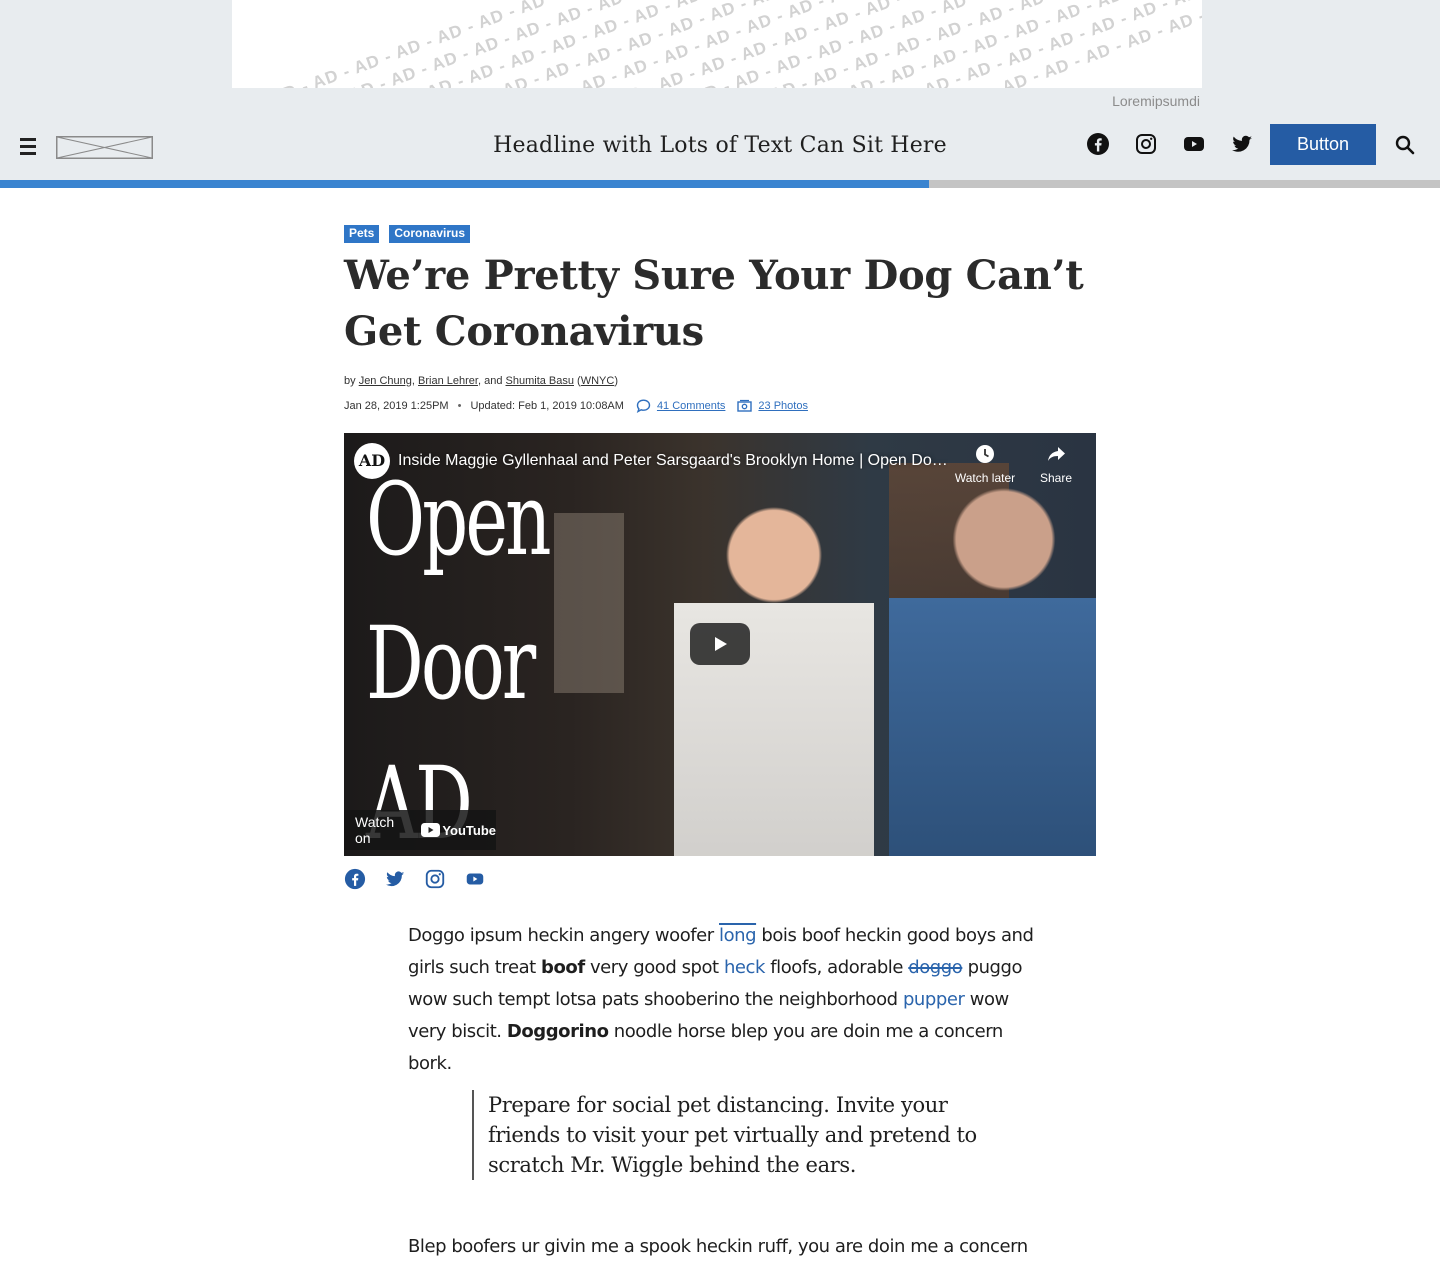  What do you see at coordinates (375, 830) in the screenshot?
I see `watch-on-label: Watch on` at bounding box center [375, 830].